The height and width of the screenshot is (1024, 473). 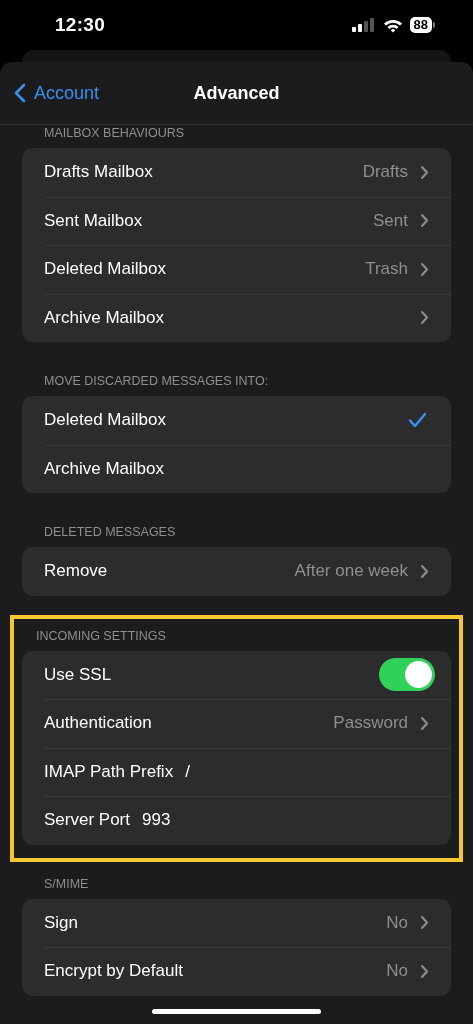 What do you see at coordinates (110, 532) in the screenshot?
I see `section-header: DELETED MESSAGES` at bounding box center [110, 532].